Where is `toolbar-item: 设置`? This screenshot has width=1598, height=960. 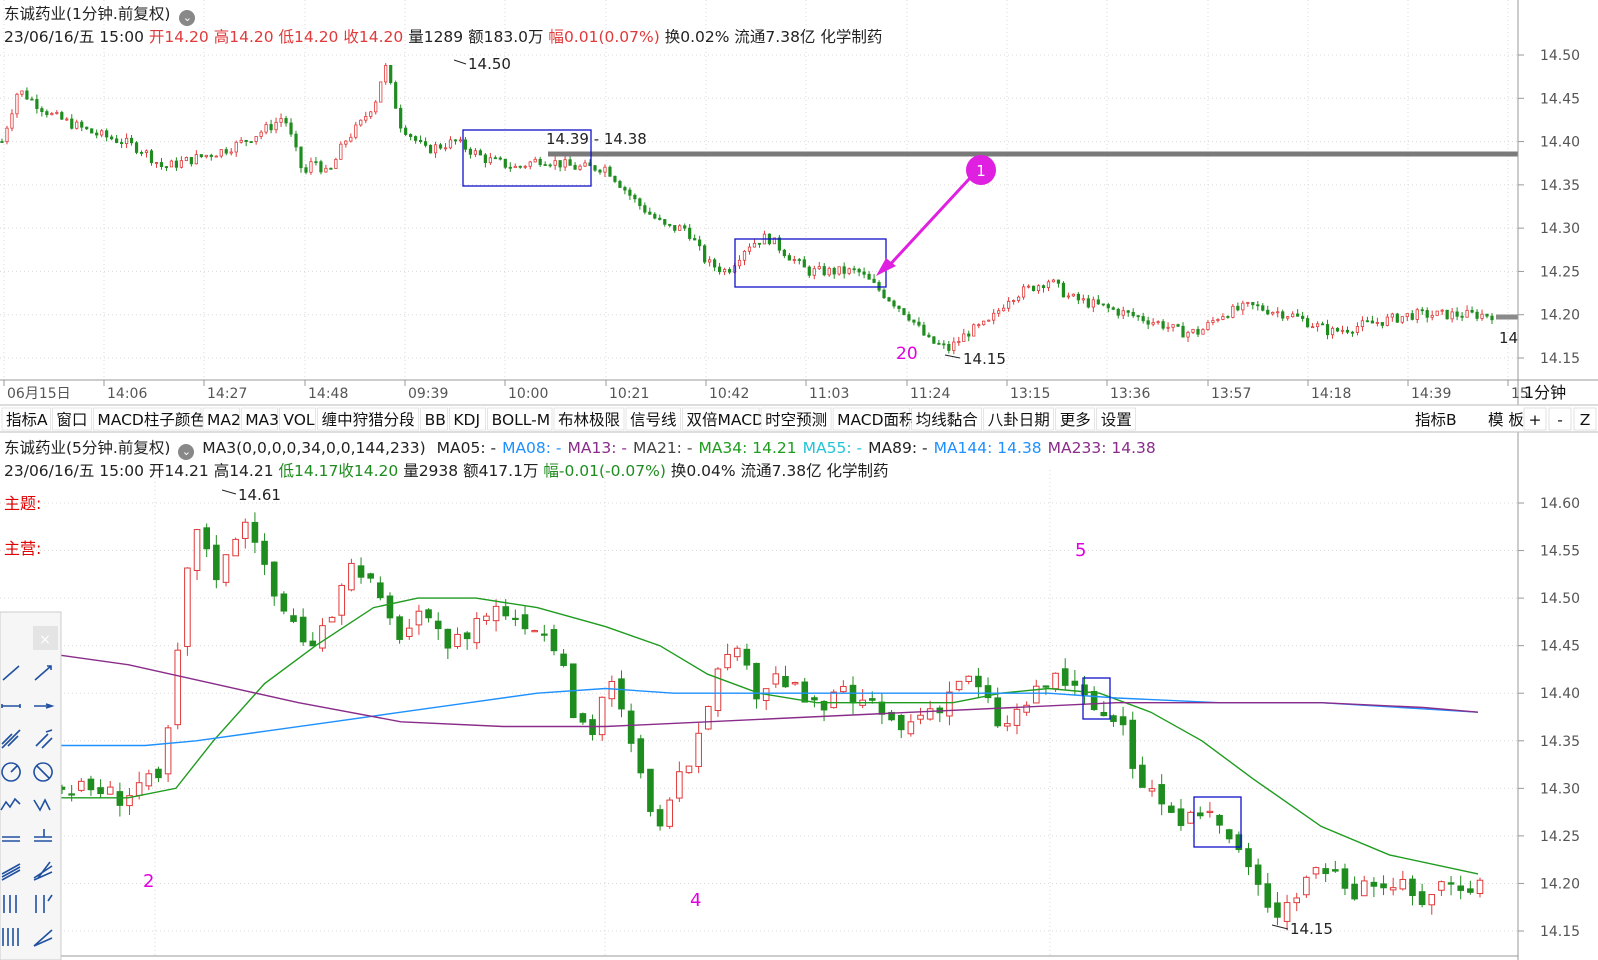 toolbar-item: 设置 is located at coordinates (1116, 419).